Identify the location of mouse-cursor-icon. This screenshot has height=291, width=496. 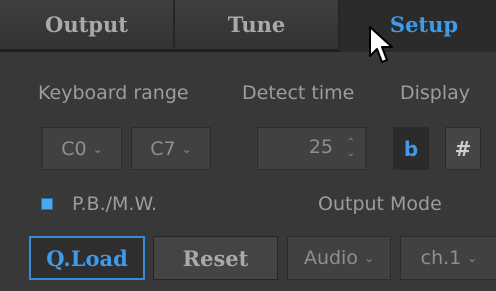
(381, 44).